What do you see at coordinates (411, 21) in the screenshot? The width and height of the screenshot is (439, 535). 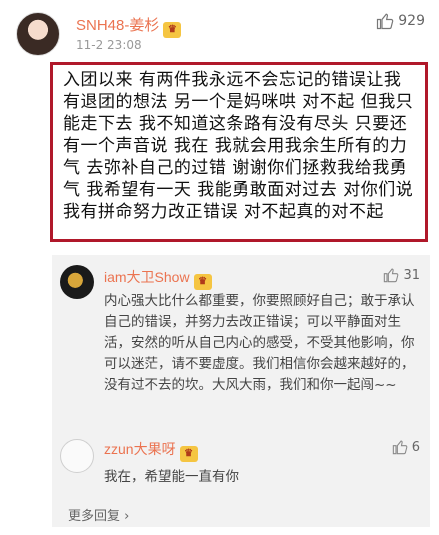 I see `like-count: 929` at bounding box center [411, 21].